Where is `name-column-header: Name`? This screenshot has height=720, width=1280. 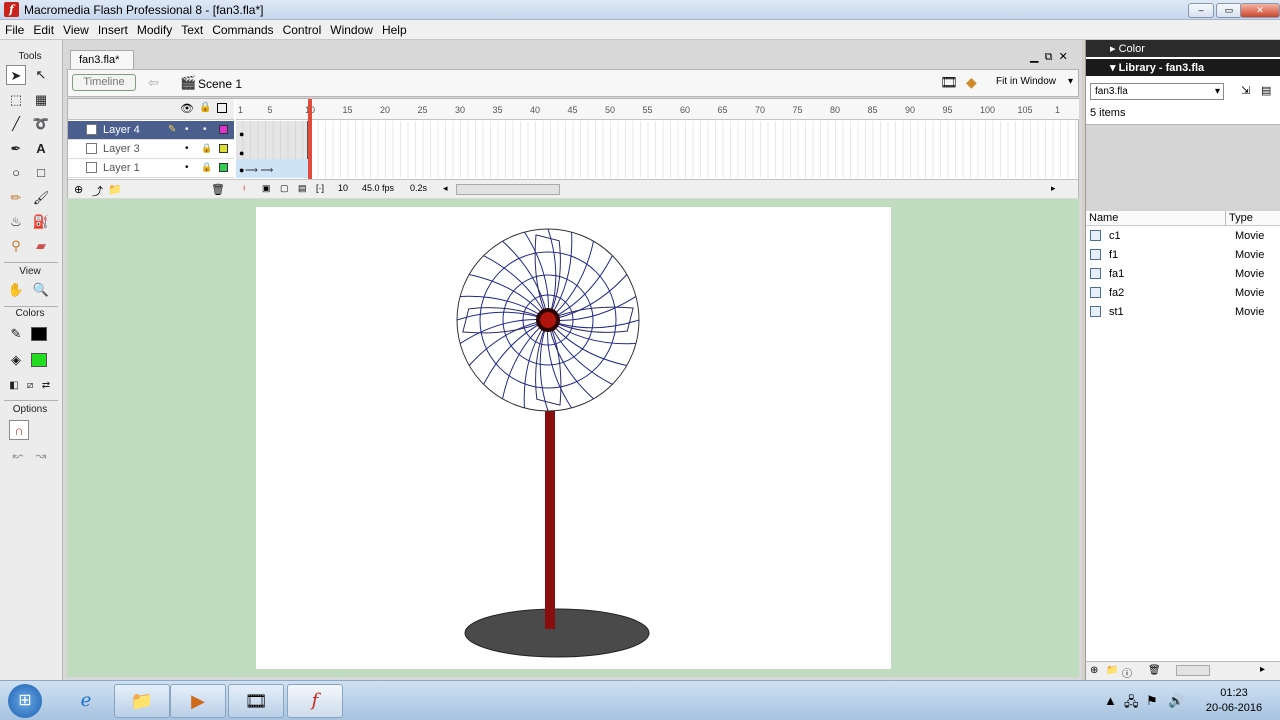 name-column-header: Name is located at coordinates (1103, 218).